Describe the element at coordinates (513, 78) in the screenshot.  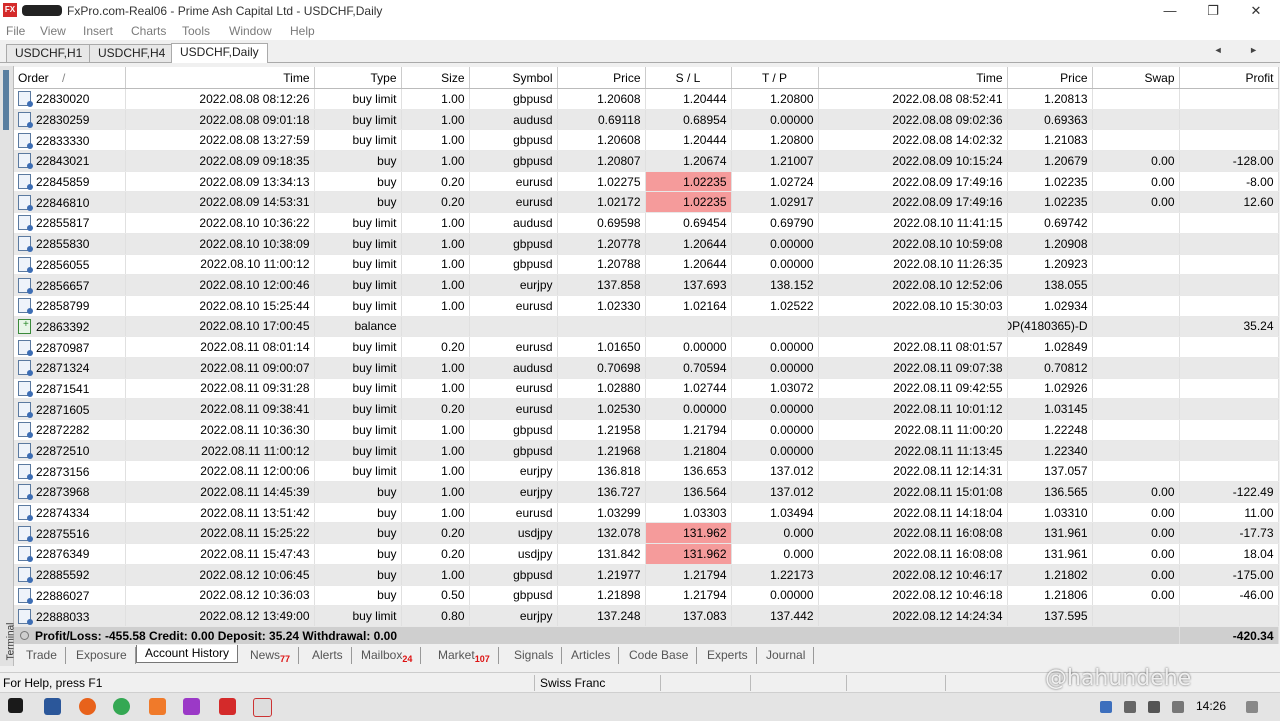
I see `col-symbol: Symbol` at that location.